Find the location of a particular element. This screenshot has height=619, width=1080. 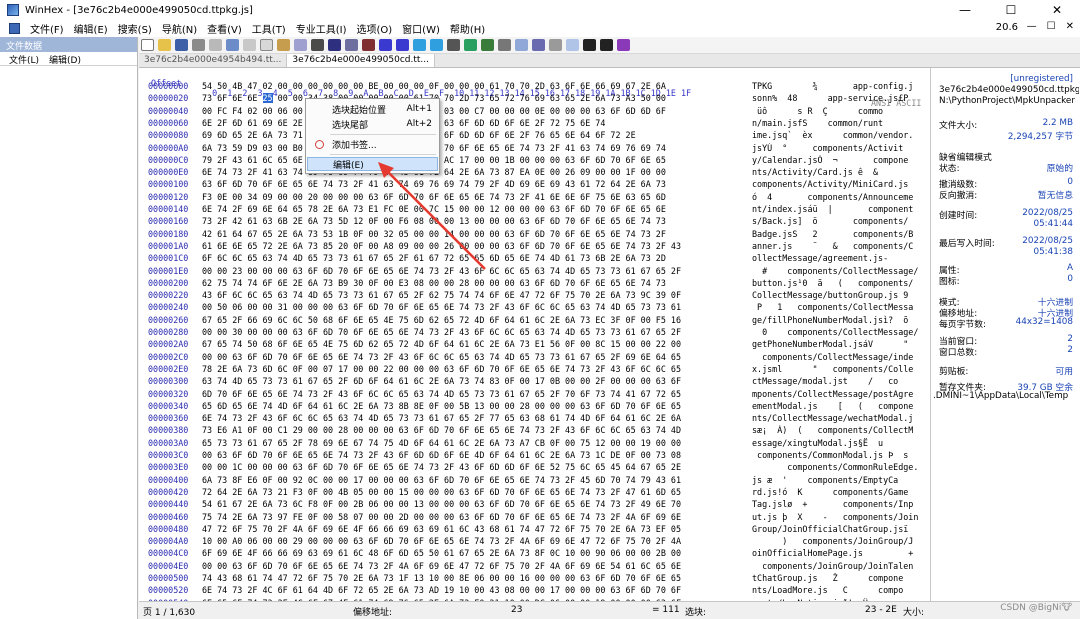

find-text-icon is located at coordinates (317, 45).